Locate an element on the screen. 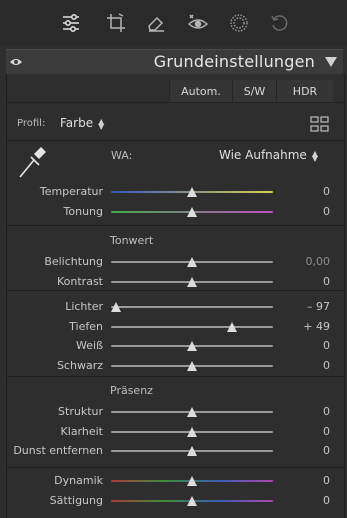 Image resolution: width=347 pixels, height=518 pixels. slider-row-schwarz: Schwarz 0 is located at coordinates (175, 366).